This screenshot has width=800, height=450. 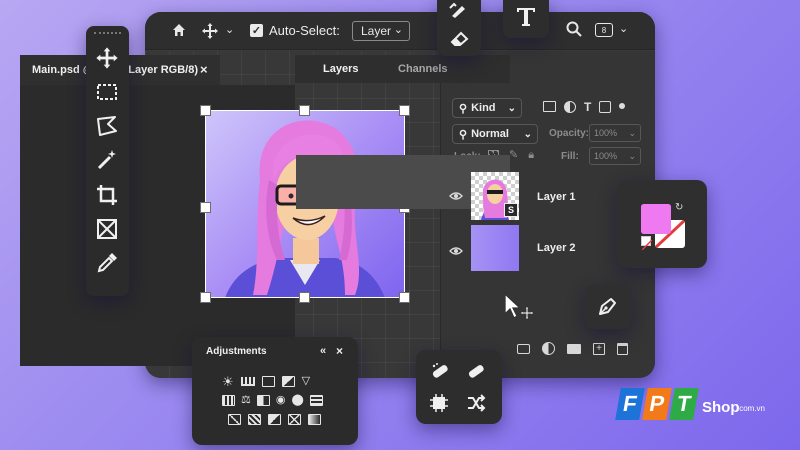 I want to click on eraser-tool-icon, so click(x=459, y=40).